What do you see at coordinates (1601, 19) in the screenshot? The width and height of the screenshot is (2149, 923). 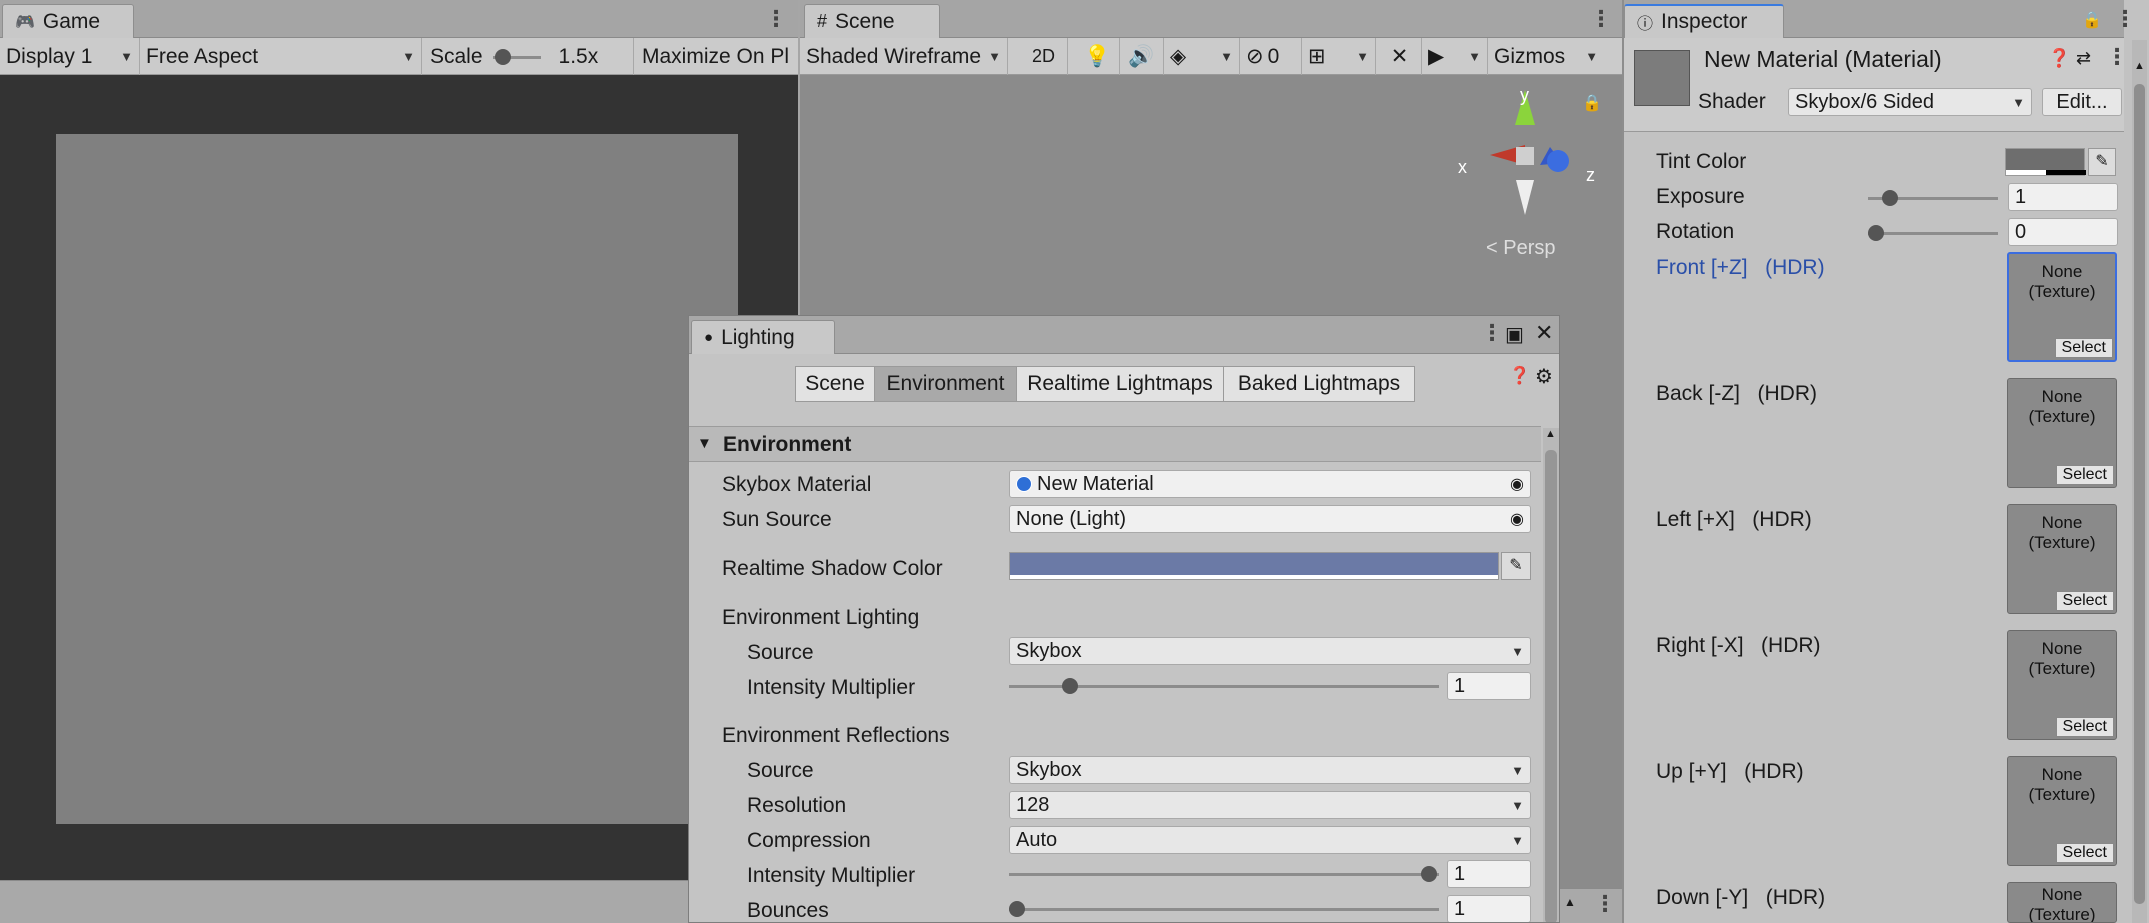 I see `scene-menu-icon: ⋮` at bounding box center [1601, 19].